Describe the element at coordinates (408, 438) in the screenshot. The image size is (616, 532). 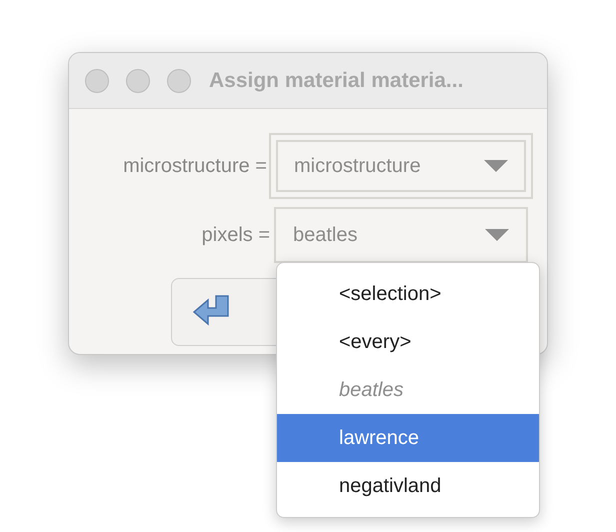
I see `menu-item: lawrence` at that location.